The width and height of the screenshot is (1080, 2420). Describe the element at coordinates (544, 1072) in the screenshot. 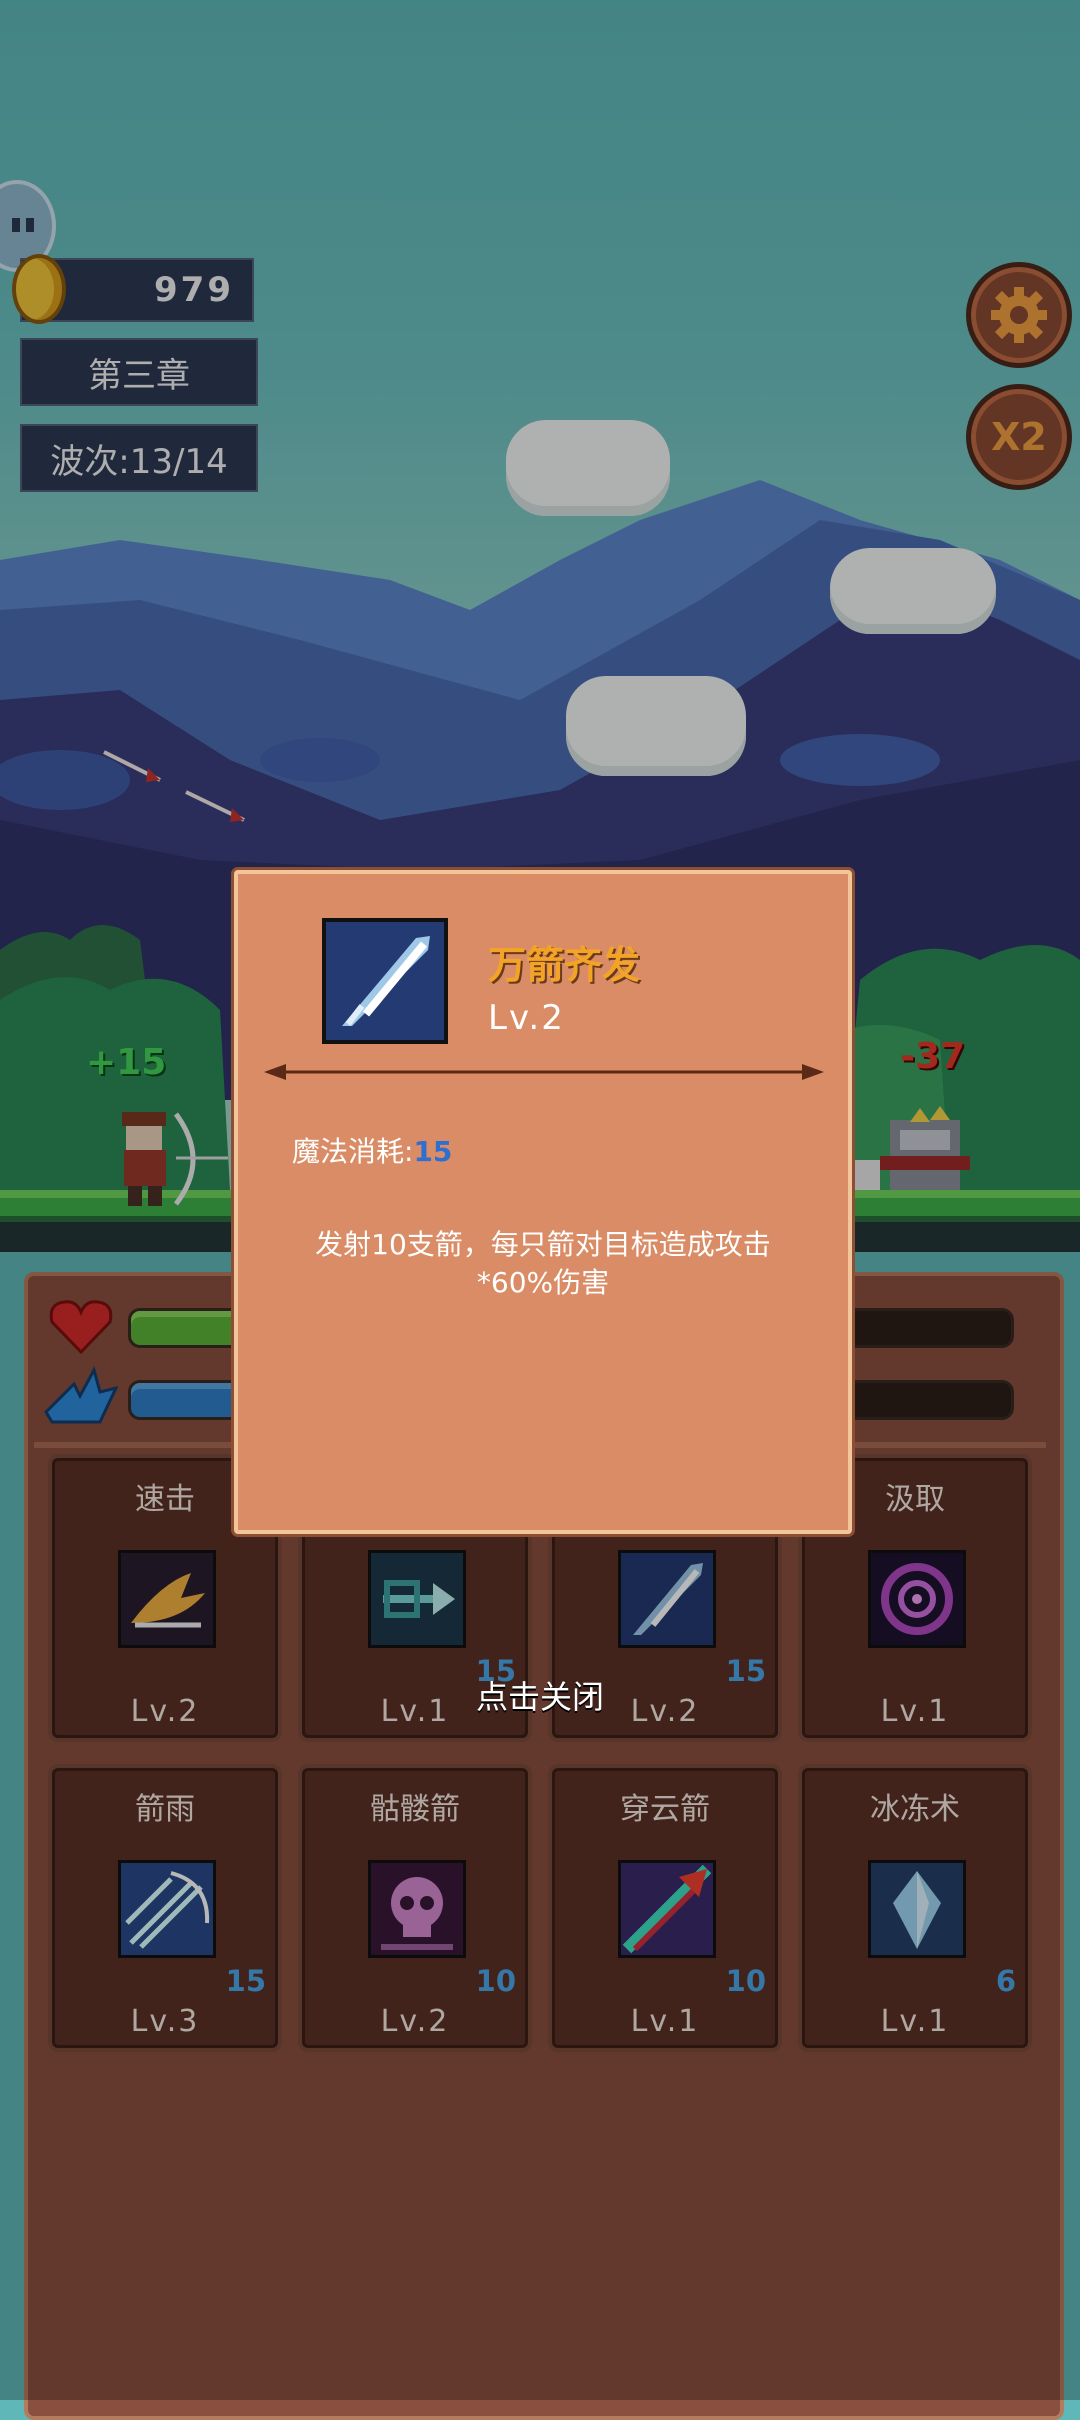

I see `divider-arrow` at that location.